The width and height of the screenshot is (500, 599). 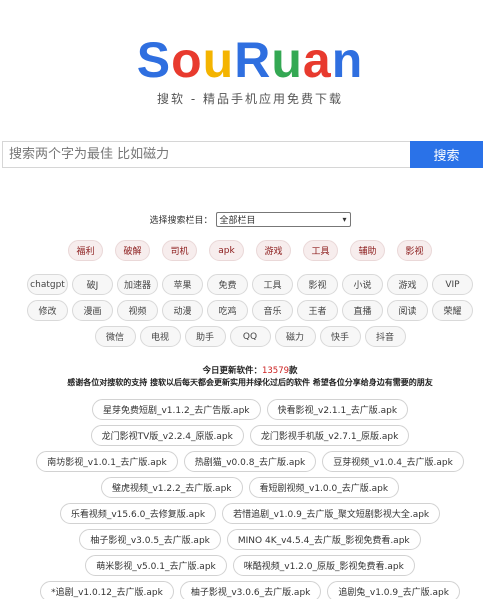 I want to click on tag-chip: 动漫, so click(x=182, y=310).